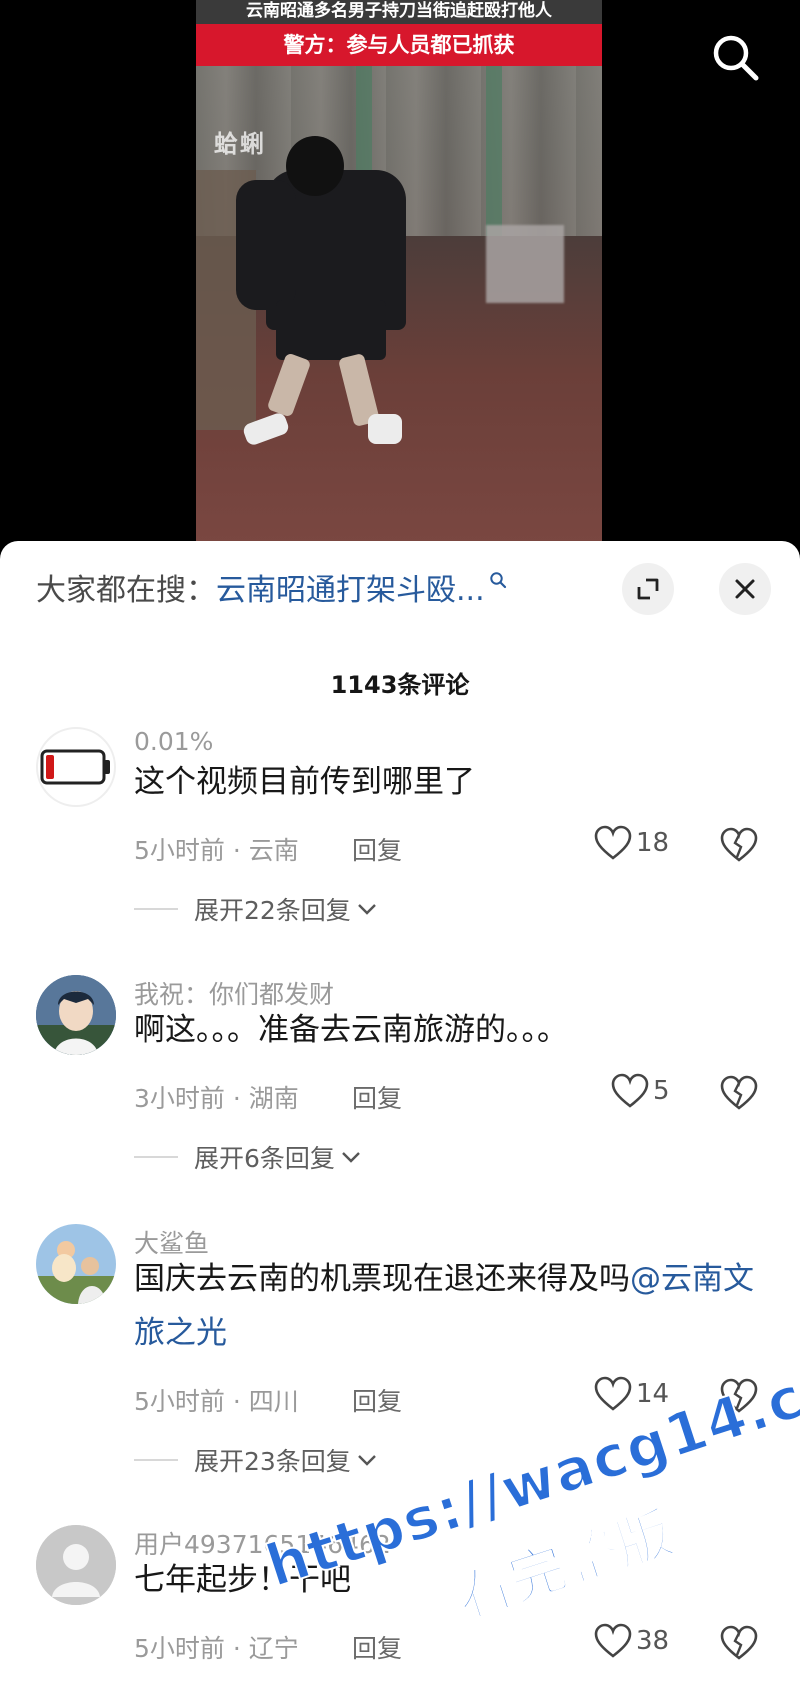 This screenshot has height=1704, width=800. Describe the element at coordinates (242, 1580) in the screenshot. I see `comment-text: 七年起步！干吧` at that location.